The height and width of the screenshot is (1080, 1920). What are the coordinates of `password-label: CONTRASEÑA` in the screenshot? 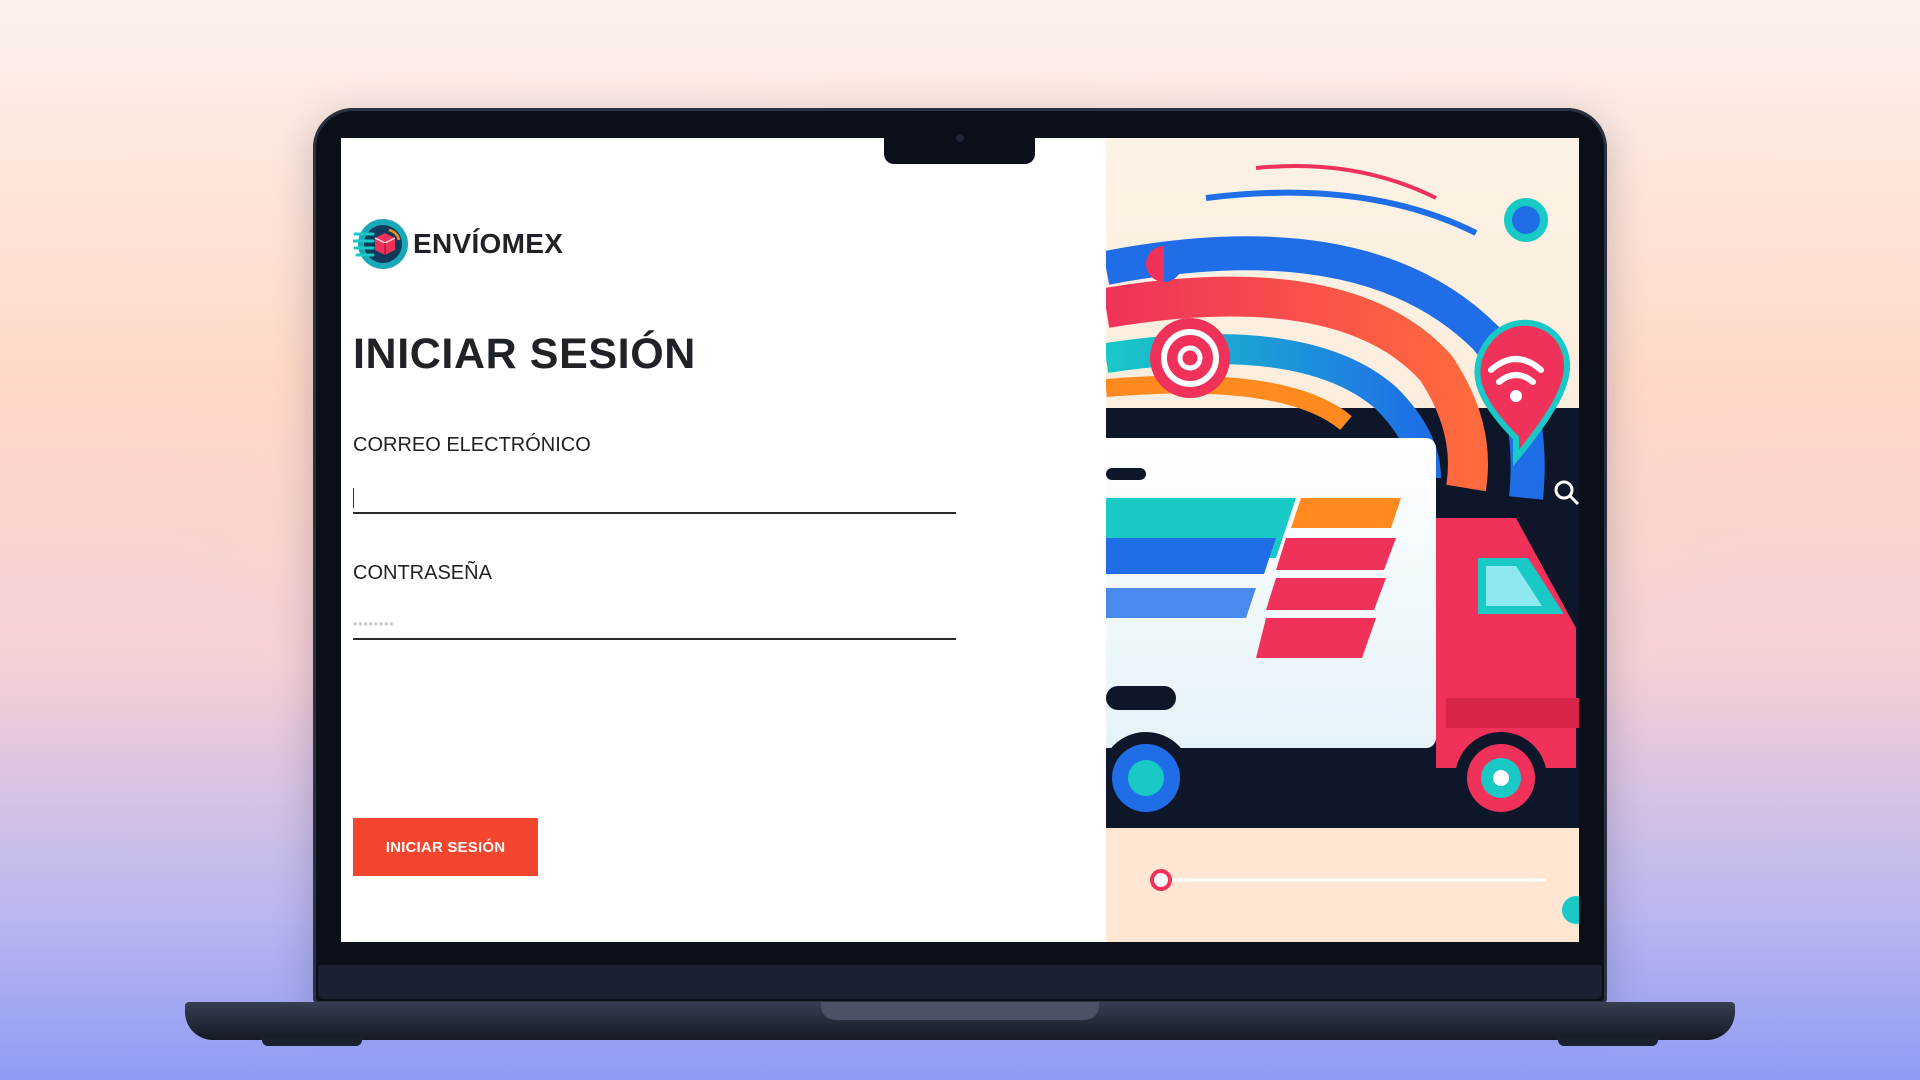 It's located at (422, 573).